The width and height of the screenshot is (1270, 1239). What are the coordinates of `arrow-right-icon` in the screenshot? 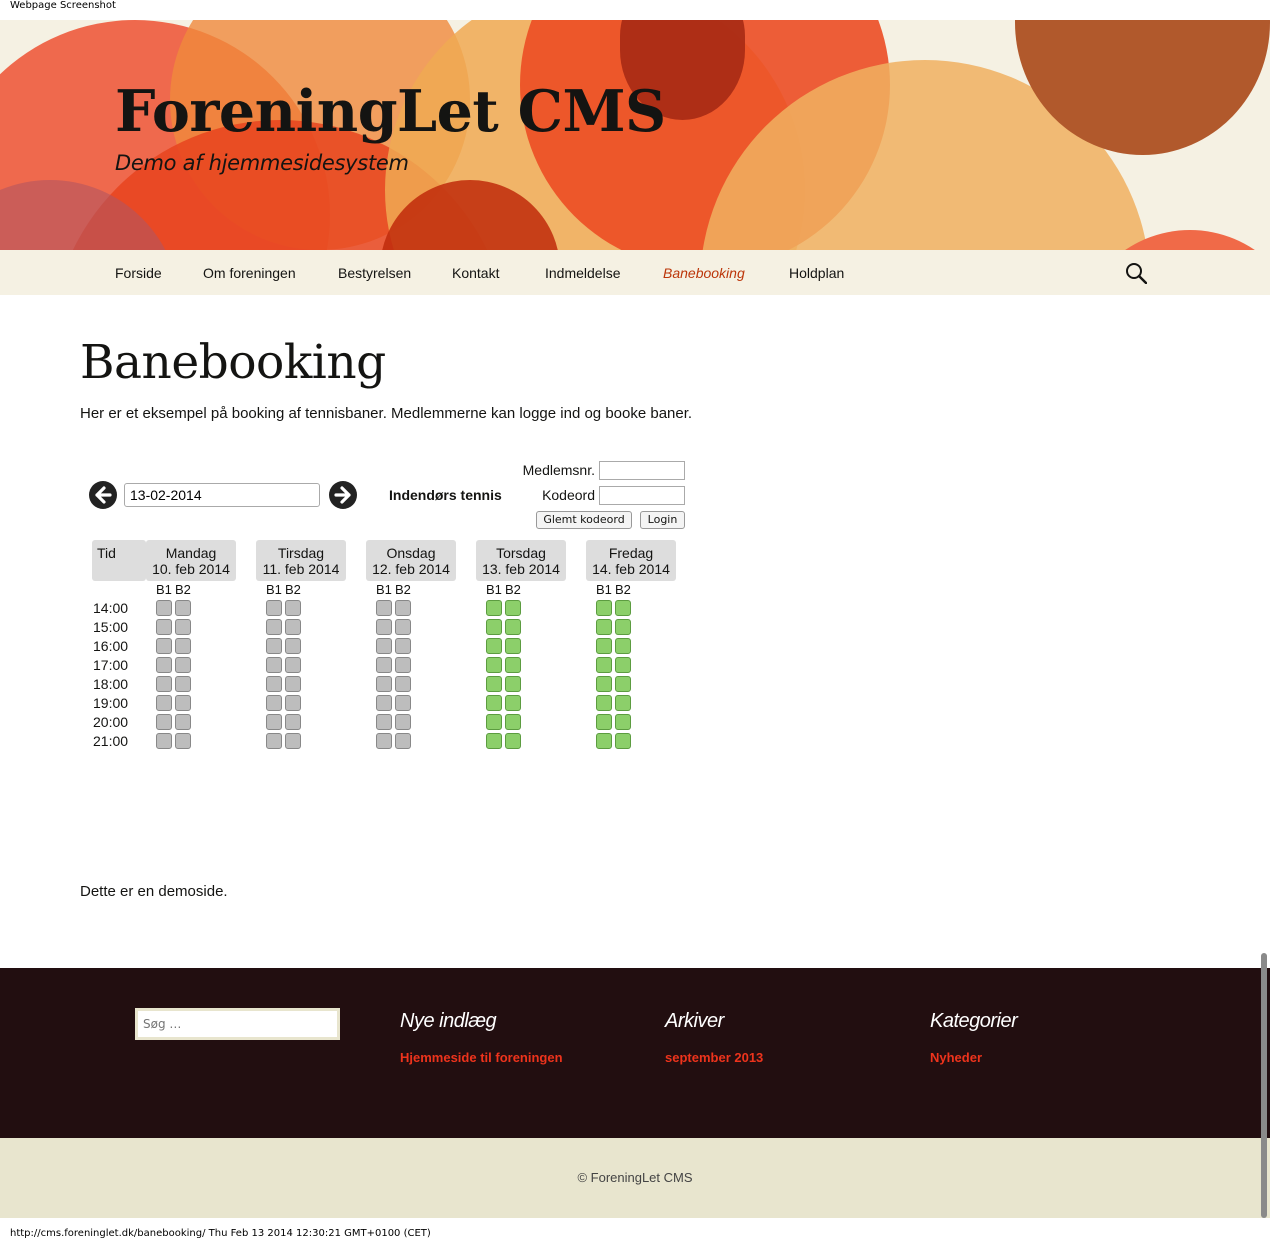 It's located at (342, 495).